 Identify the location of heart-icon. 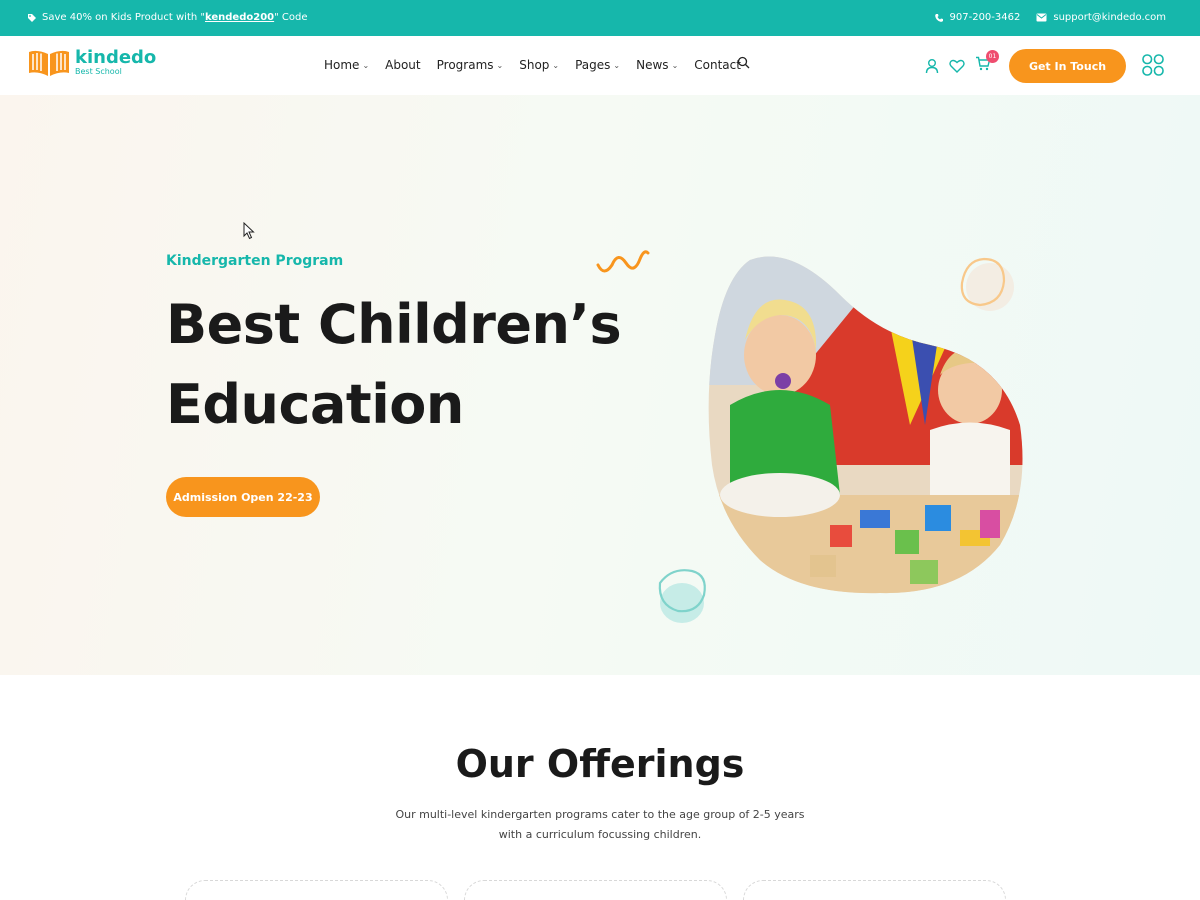
(957, 66).